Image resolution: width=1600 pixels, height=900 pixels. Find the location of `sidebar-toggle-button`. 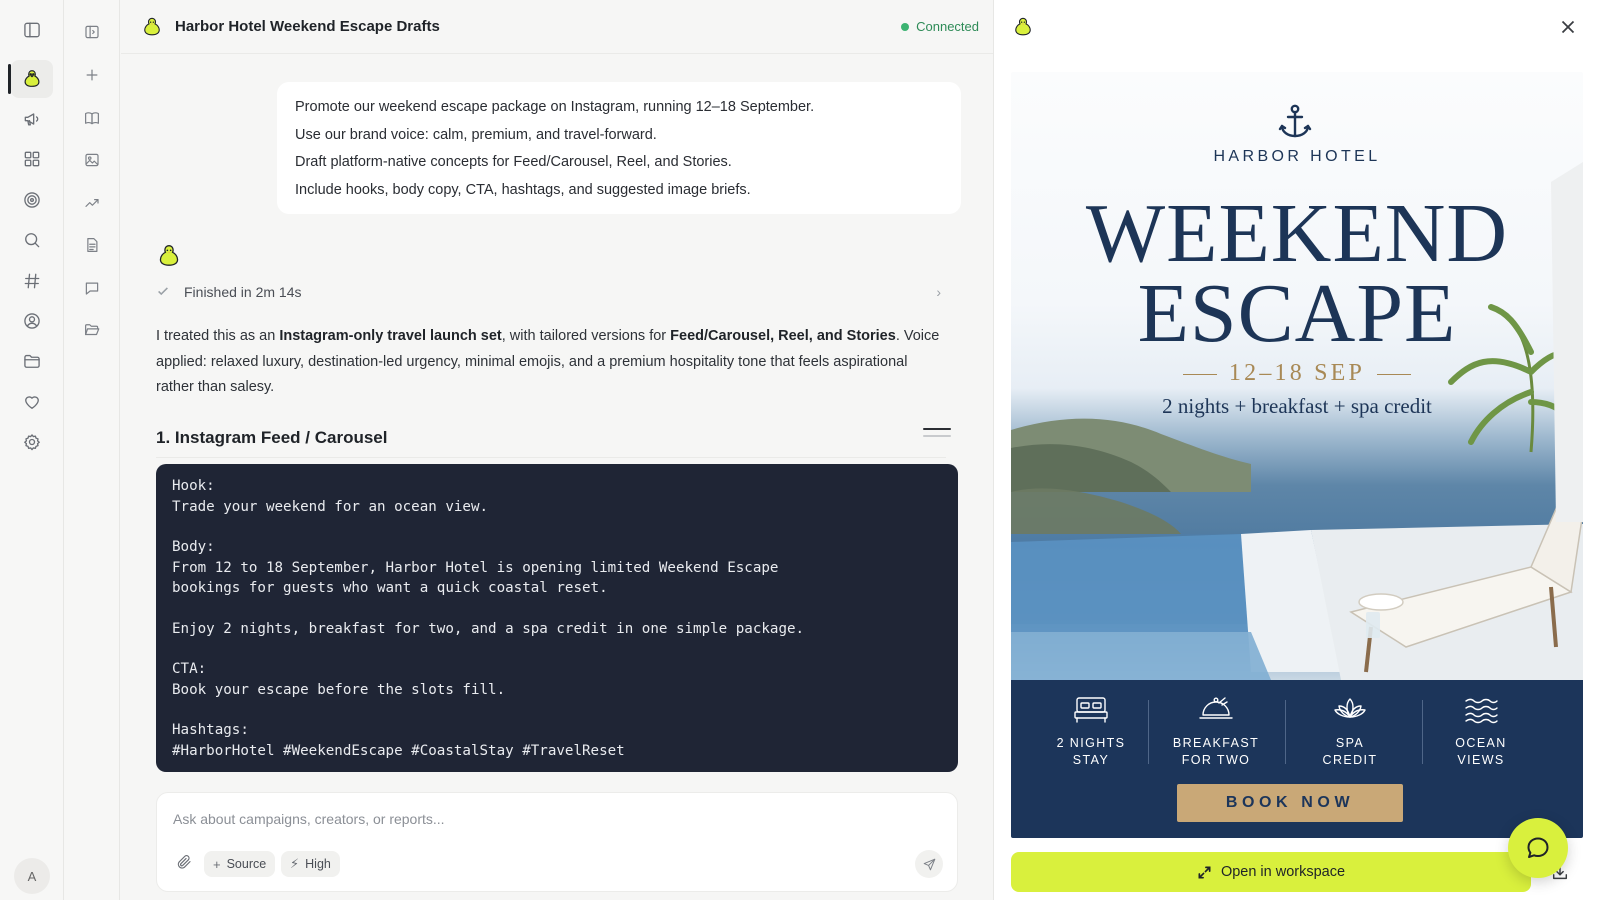

sidebar-toggle-button is located at coordinates (32, 30).